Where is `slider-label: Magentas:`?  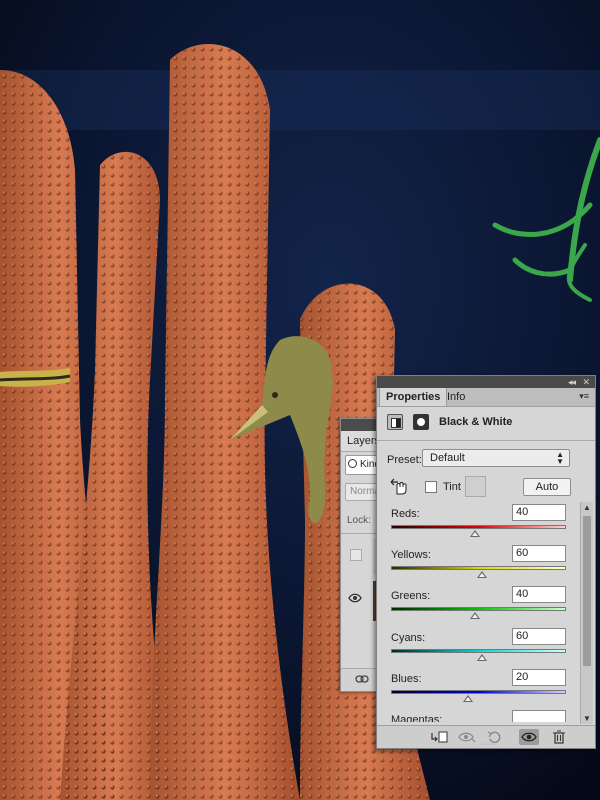
slider-label: Magentas: is located at coordinates (417, 718).